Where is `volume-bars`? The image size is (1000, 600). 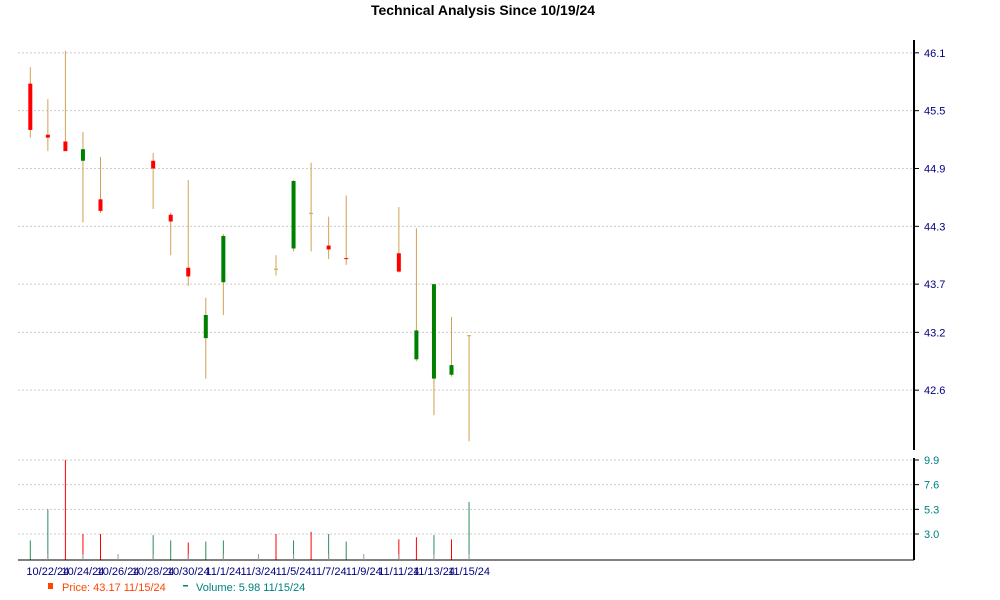 volume-bars is located at coordinates (249, 510).